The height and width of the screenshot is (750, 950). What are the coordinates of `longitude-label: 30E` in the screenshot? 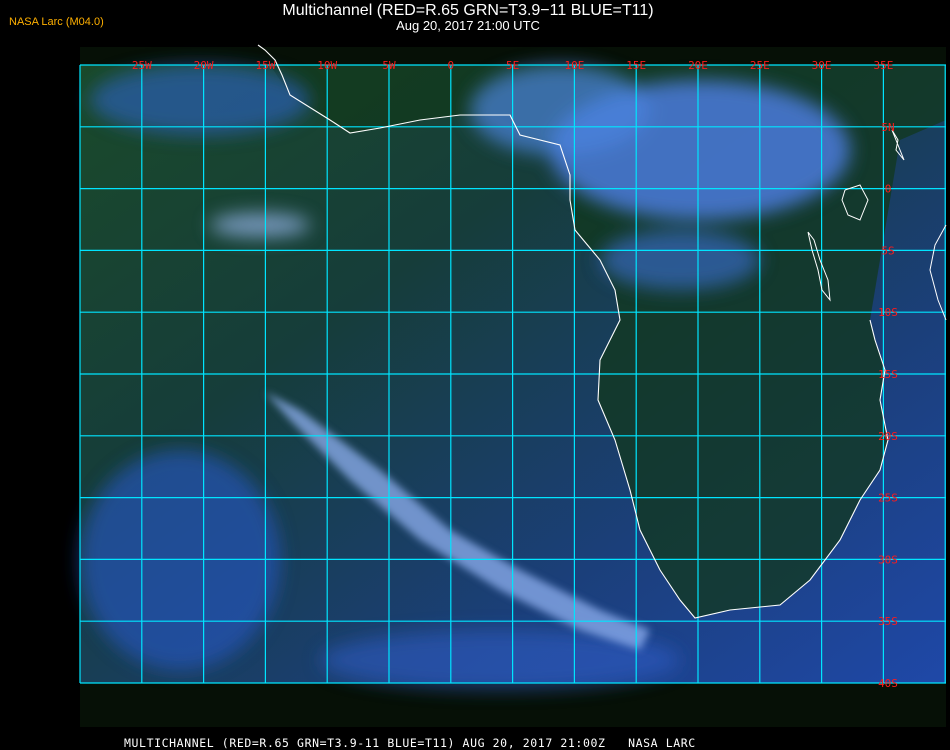 It's located at (822, 65).